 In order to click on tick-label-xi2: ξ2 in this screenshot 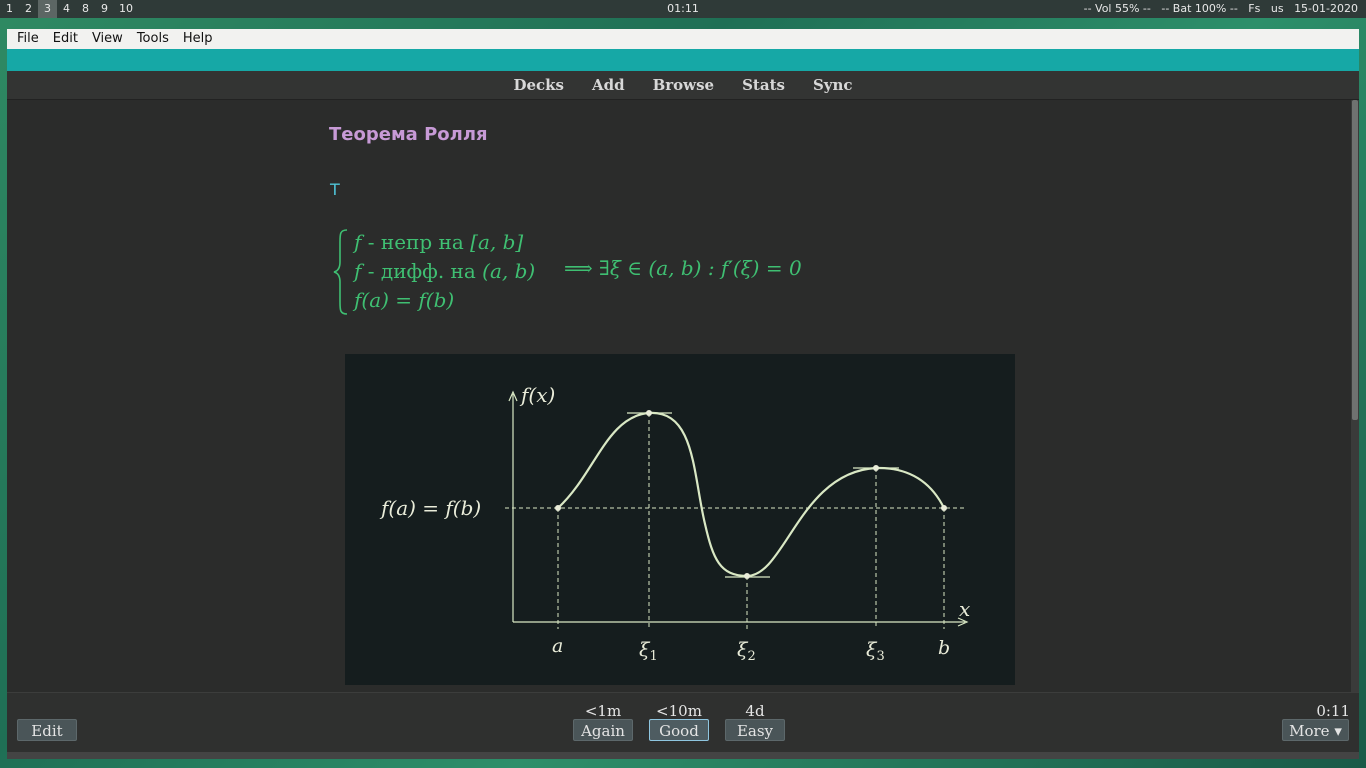, I will do `click(746, 651)`.